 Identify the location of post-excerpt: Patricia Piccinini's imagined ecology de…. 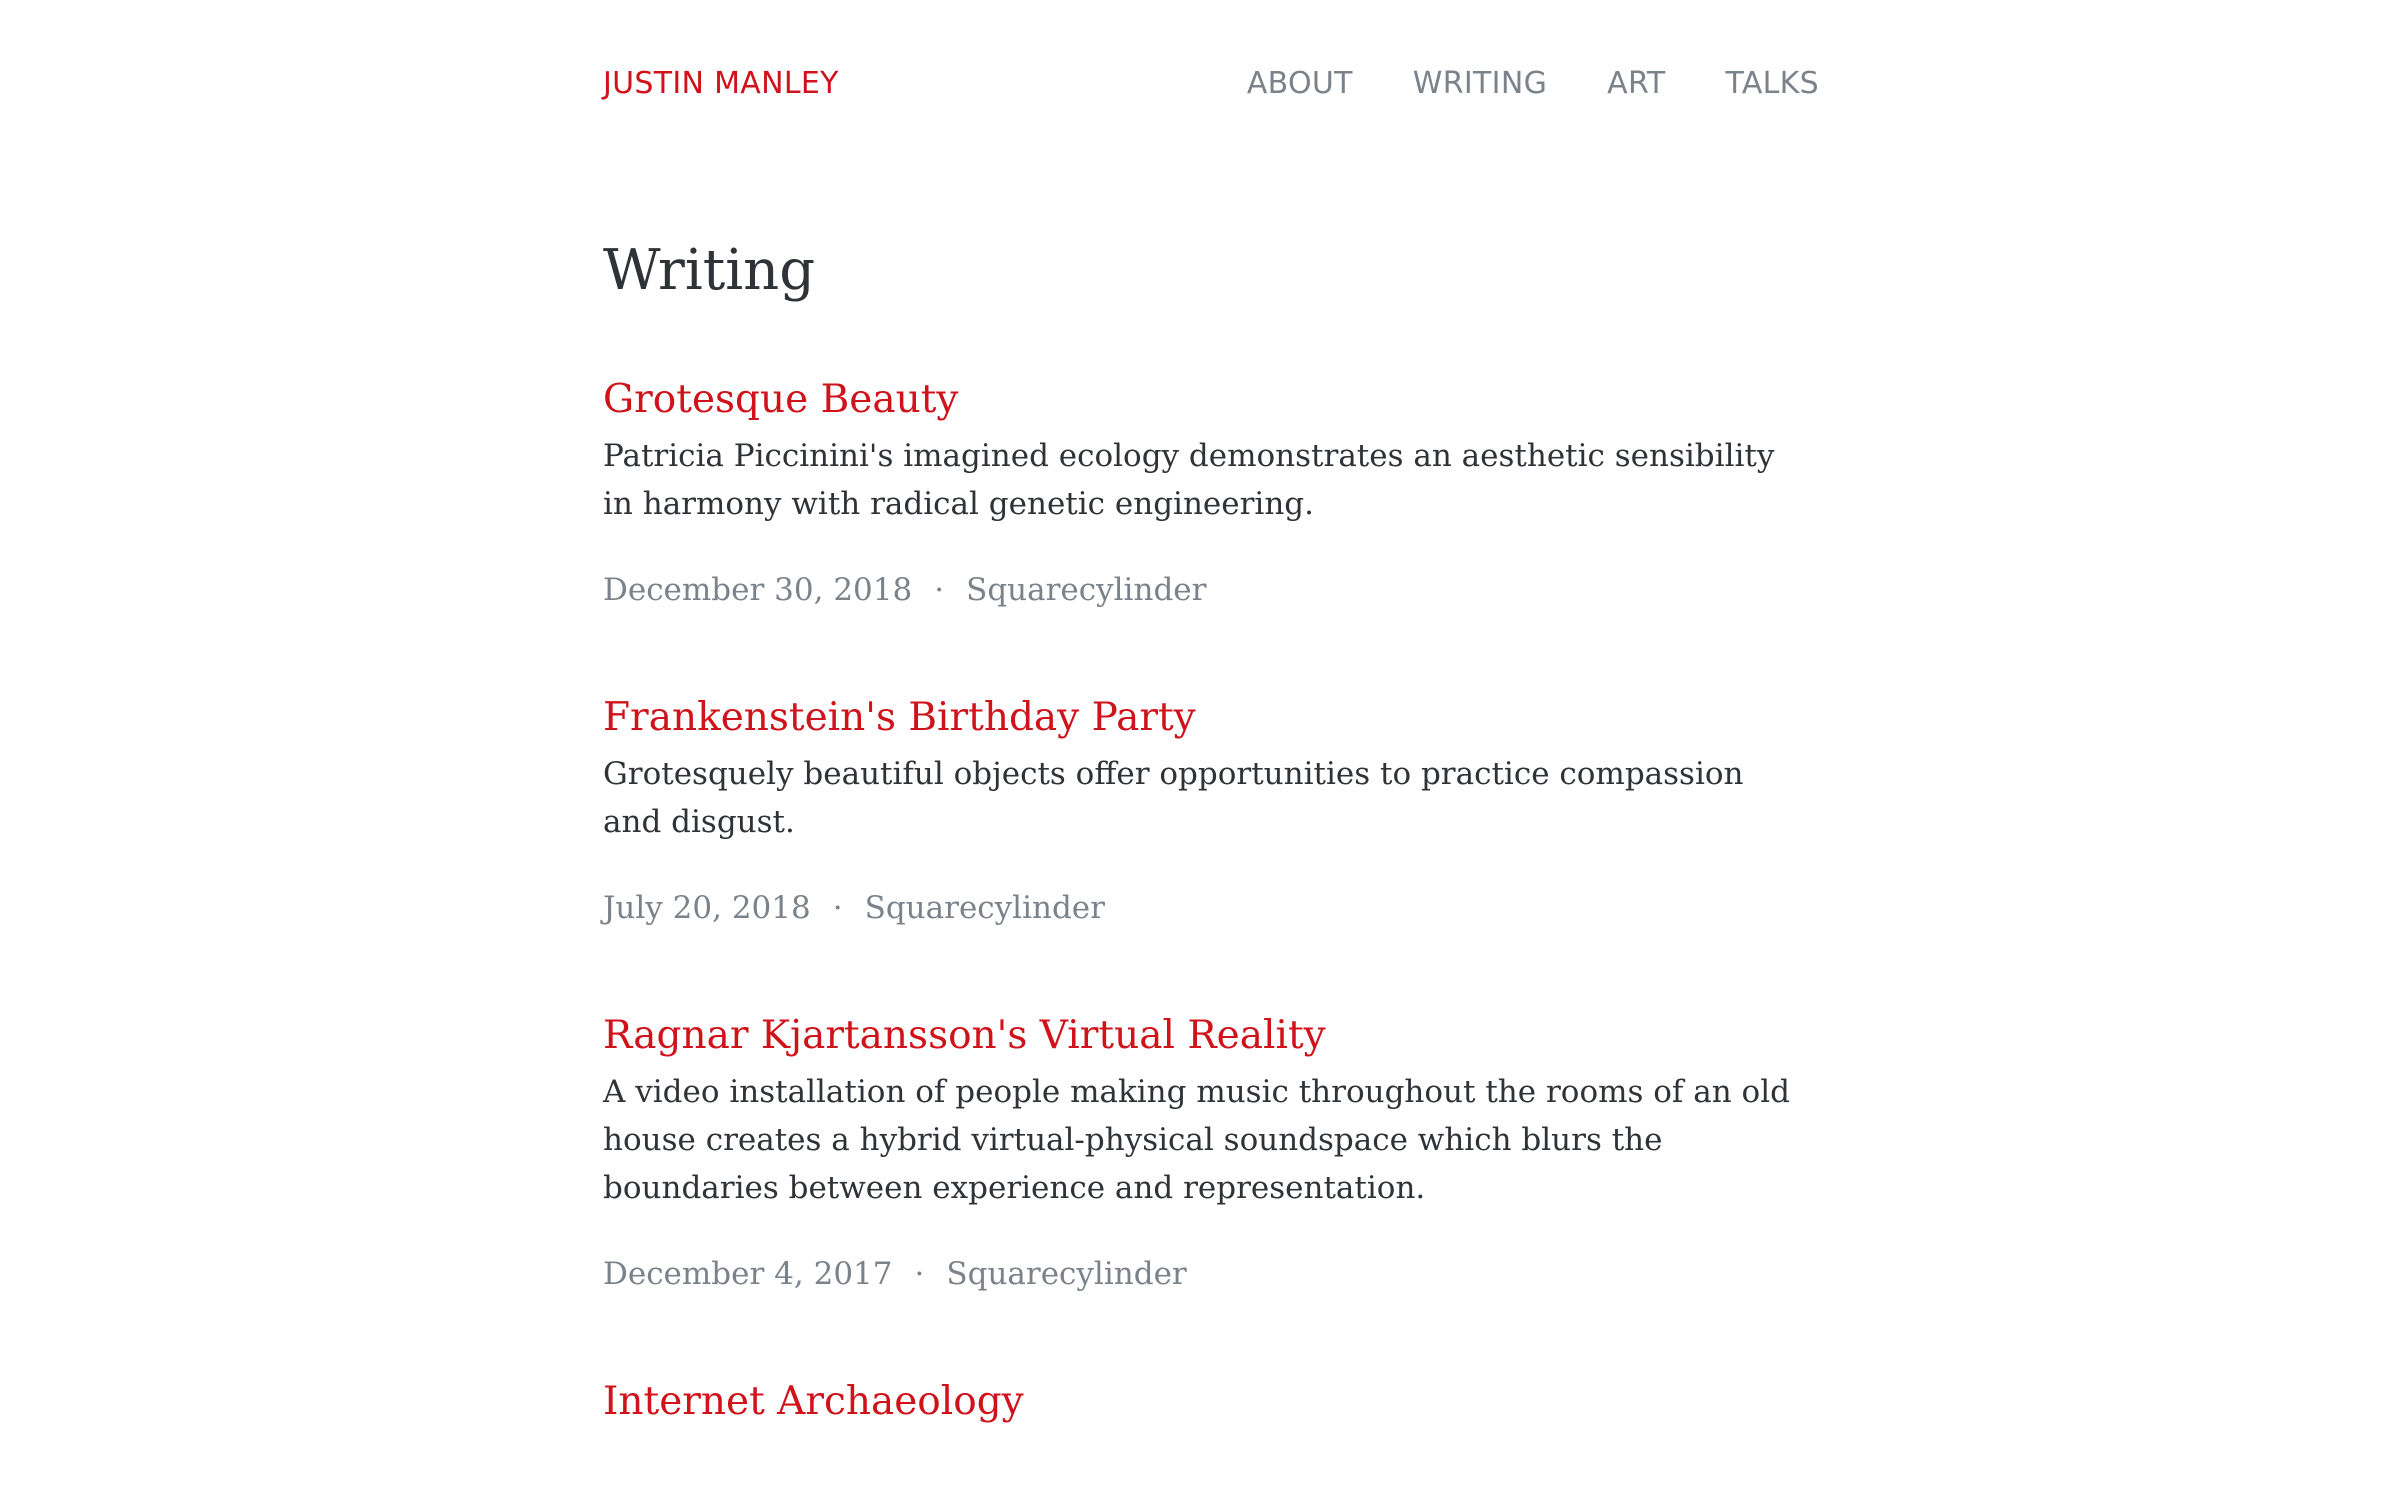
(1189, 480).